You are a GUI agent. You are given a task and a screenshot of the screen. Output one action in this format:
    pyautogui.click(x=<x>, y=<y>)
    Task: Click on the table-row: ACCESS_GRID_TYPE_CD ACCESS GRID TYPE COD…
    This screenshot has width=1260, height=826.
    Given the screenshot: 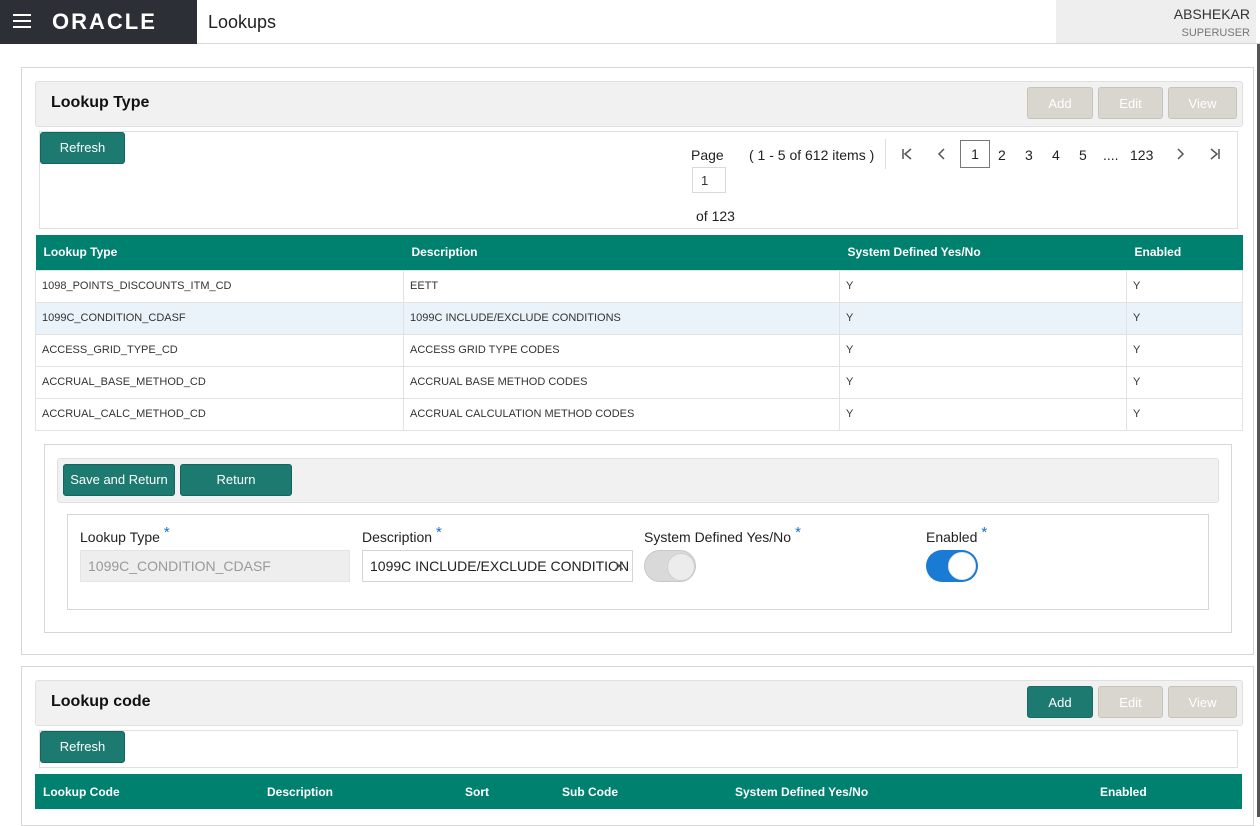 What is the action you would take?
    pyautogui.click(x=639, y=350)
    